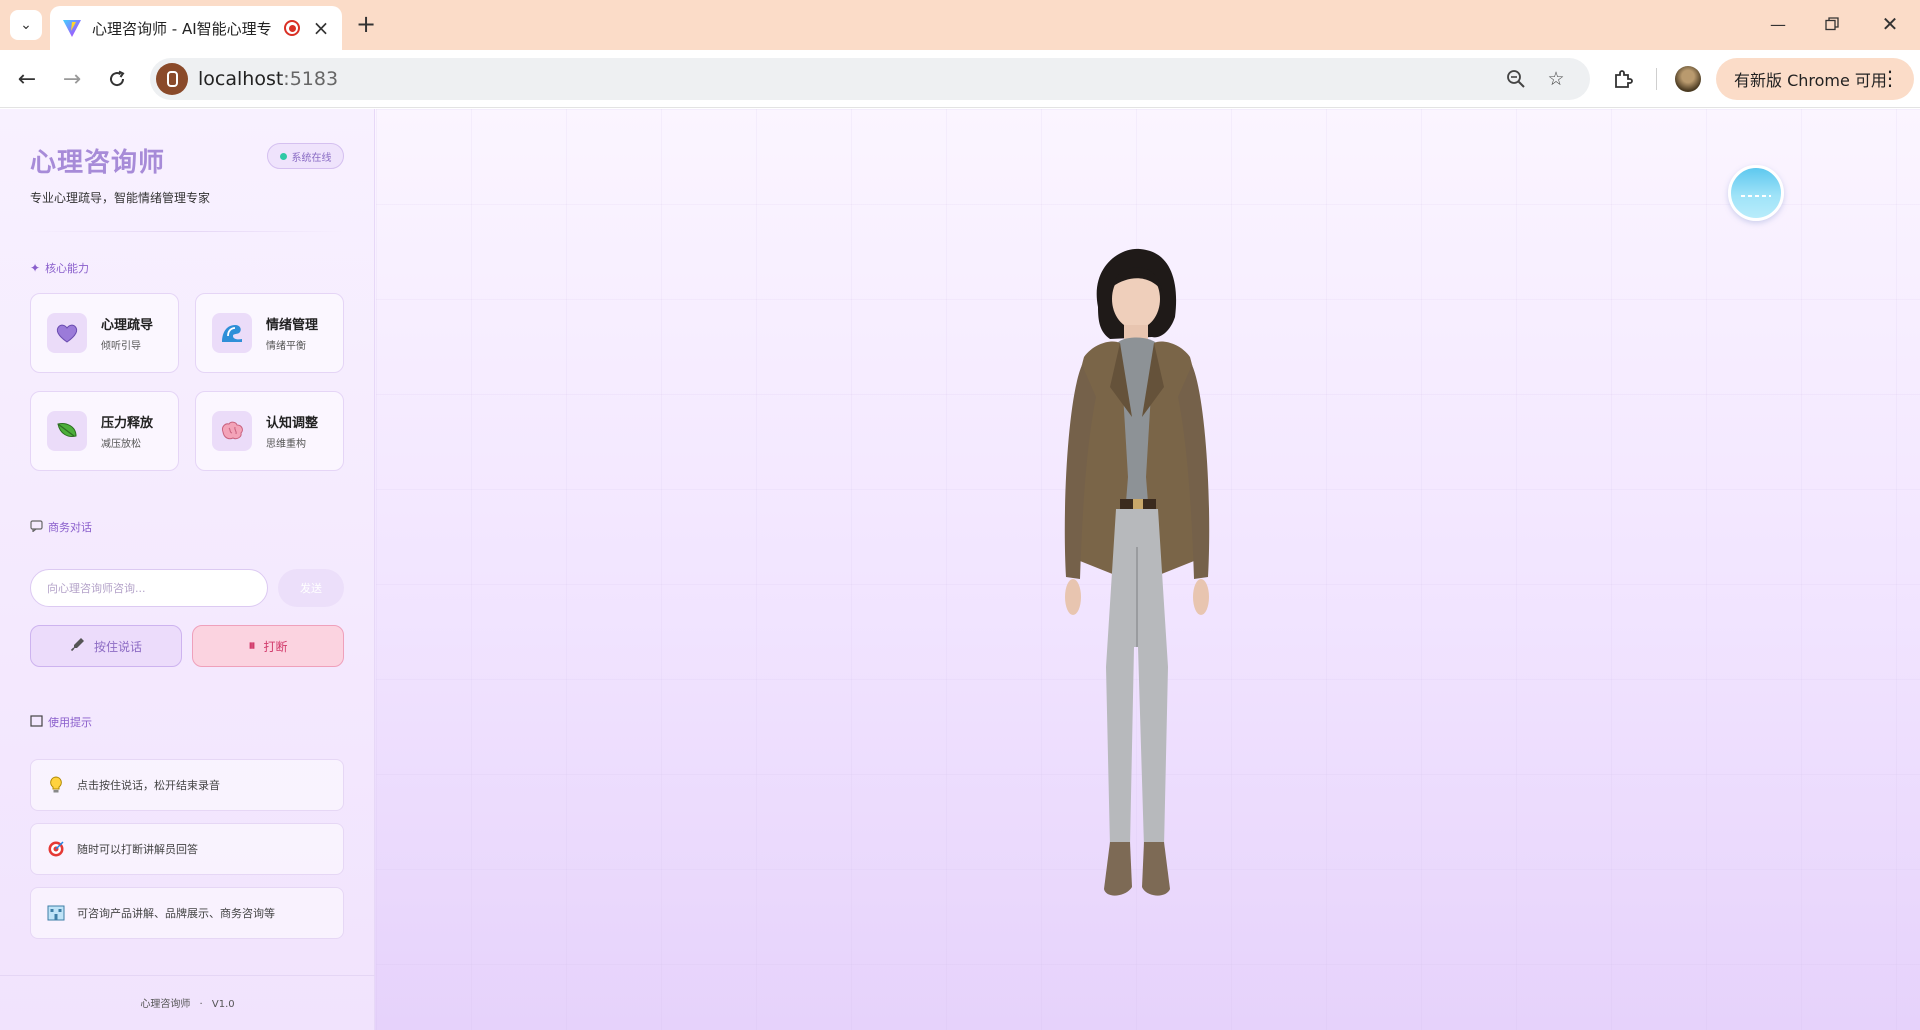 The height and width of the screenshot is (1030, 1920). I want to click on footer: 心理咨询师 · V1.0, so click(187, 1002).